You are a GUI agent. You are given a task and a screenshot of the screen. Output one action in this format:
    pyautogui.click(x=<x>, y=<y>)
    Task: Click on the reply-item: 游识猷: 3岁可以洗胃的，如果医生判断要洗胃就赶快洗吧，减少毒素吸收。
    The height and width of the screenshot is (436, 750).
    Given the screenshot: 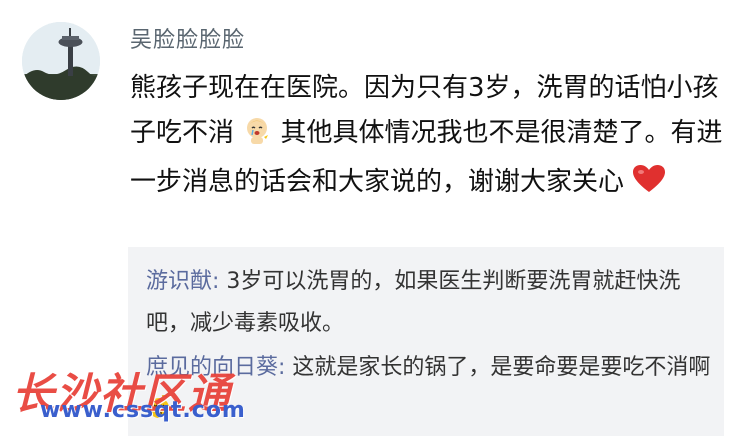 What is the action you would take?
    pyautogui.click(x=431, y=303)
    